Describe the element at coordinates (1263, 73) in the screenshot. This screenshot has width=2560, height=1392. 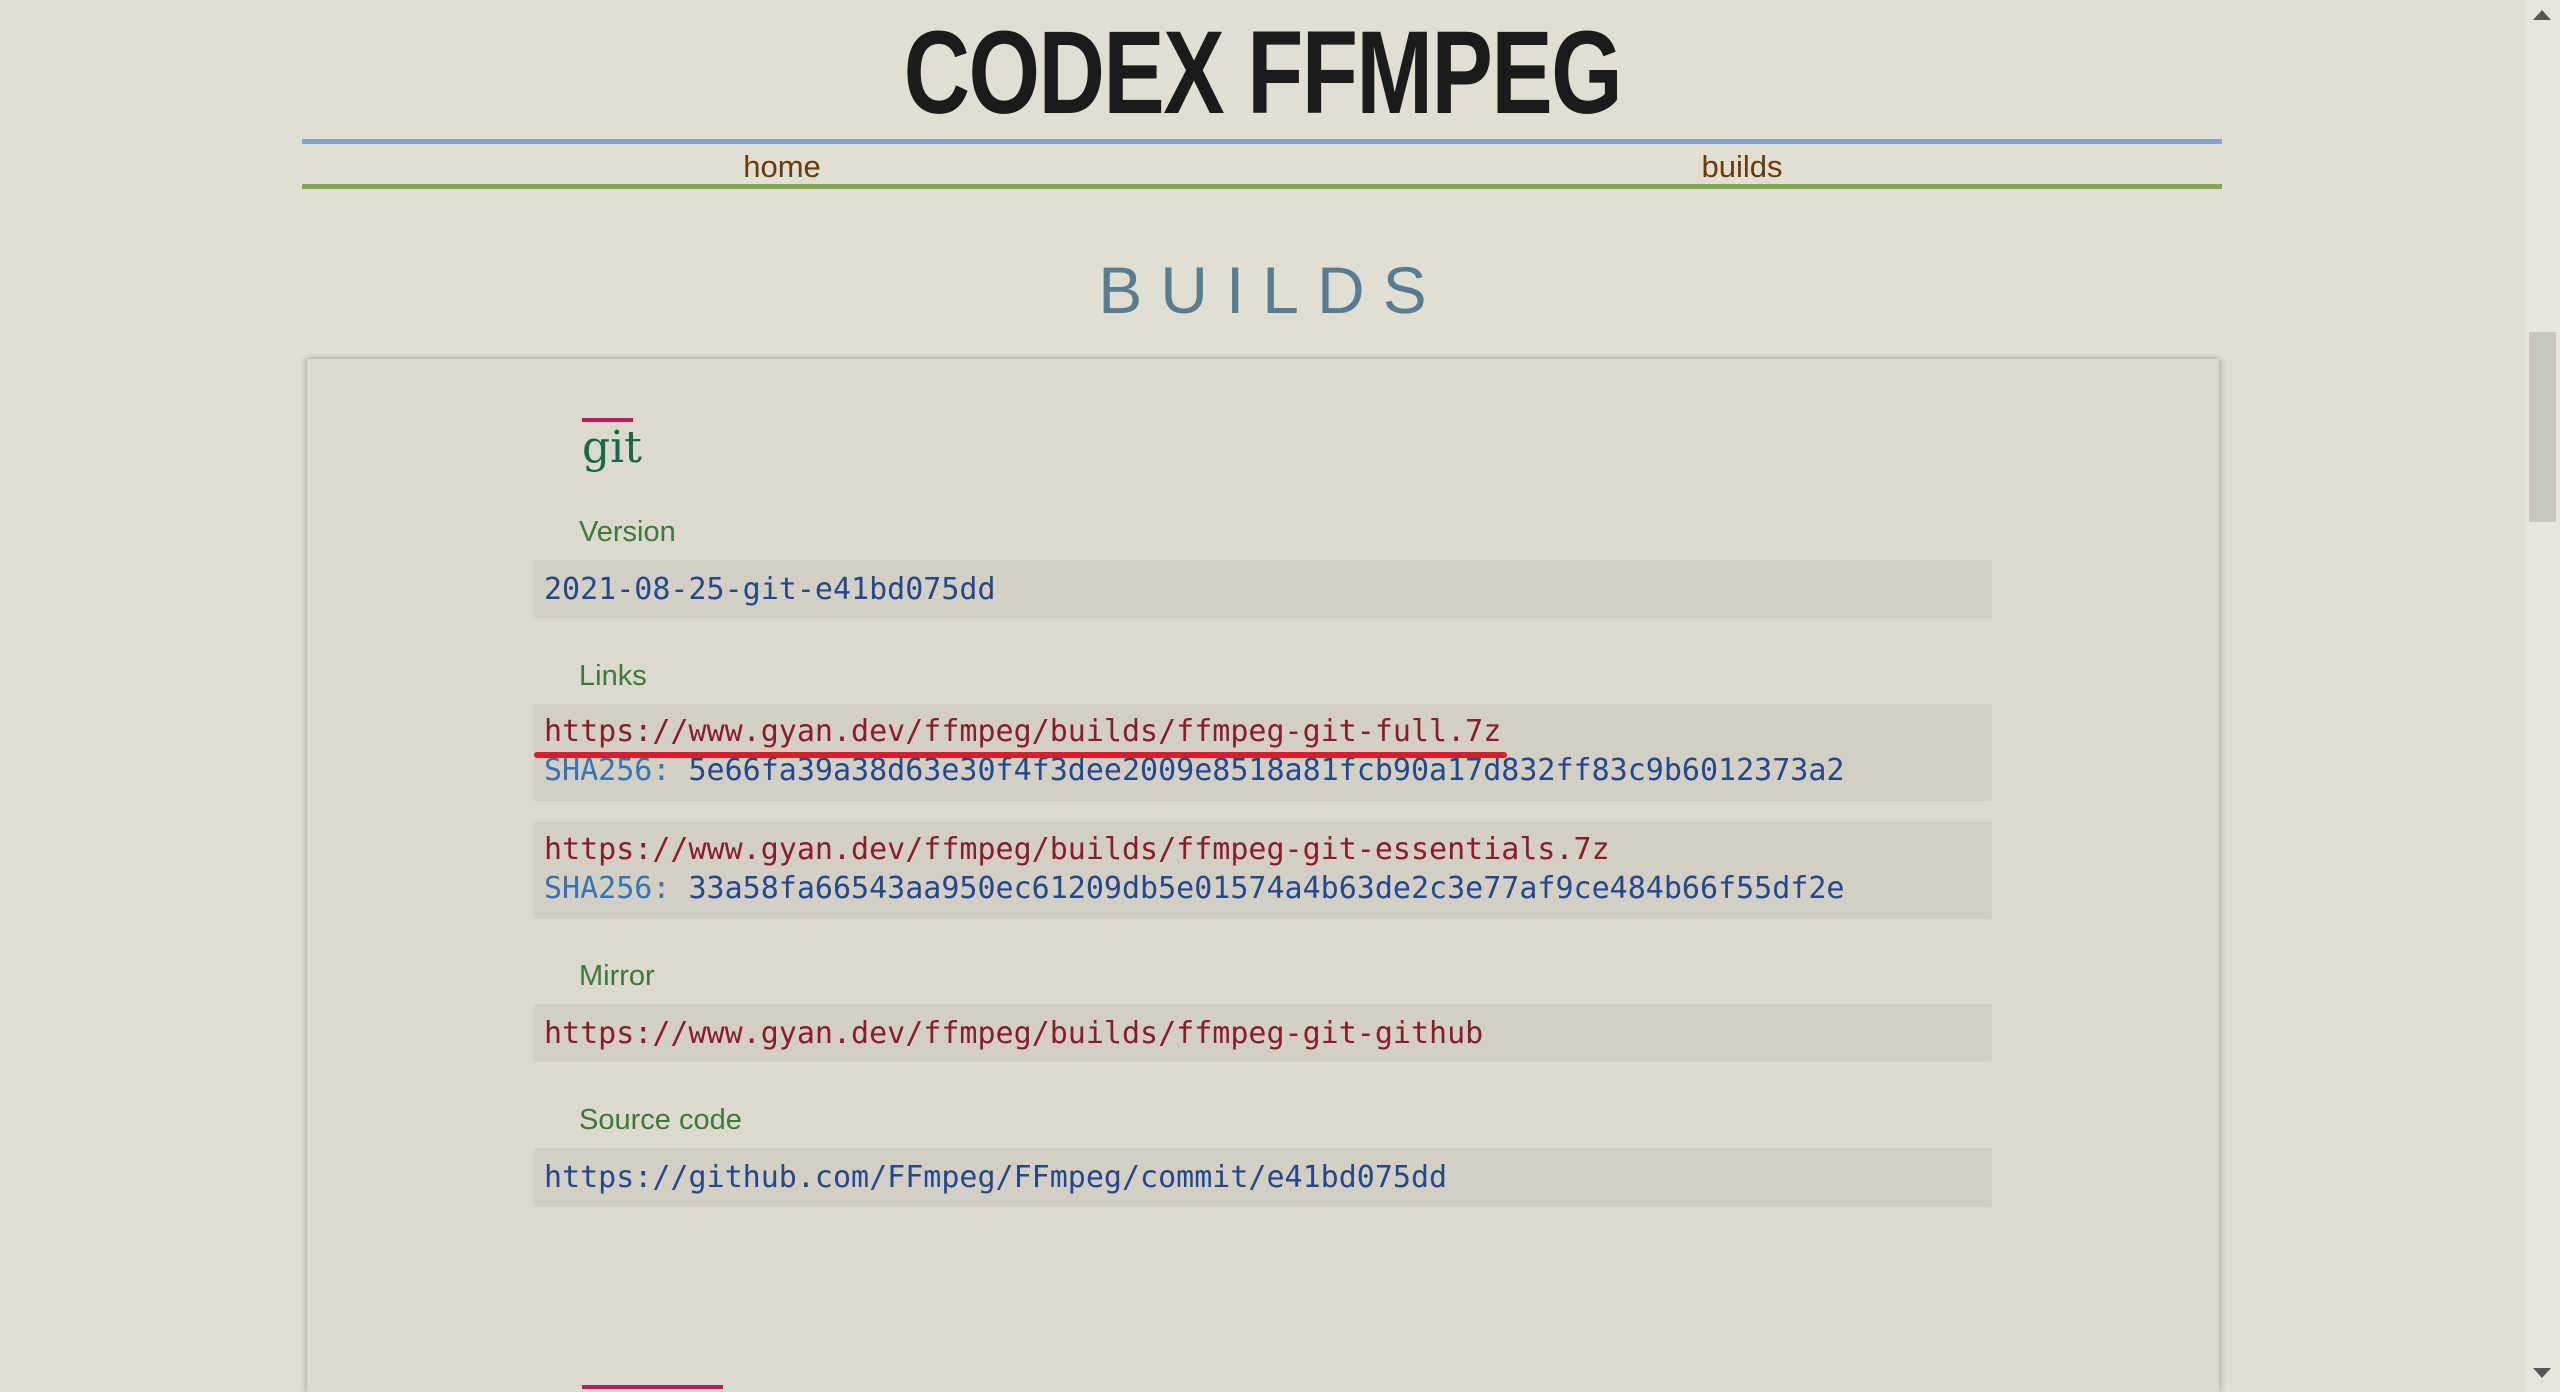
I see `site-title: CODEX FFMPEG` at that location.